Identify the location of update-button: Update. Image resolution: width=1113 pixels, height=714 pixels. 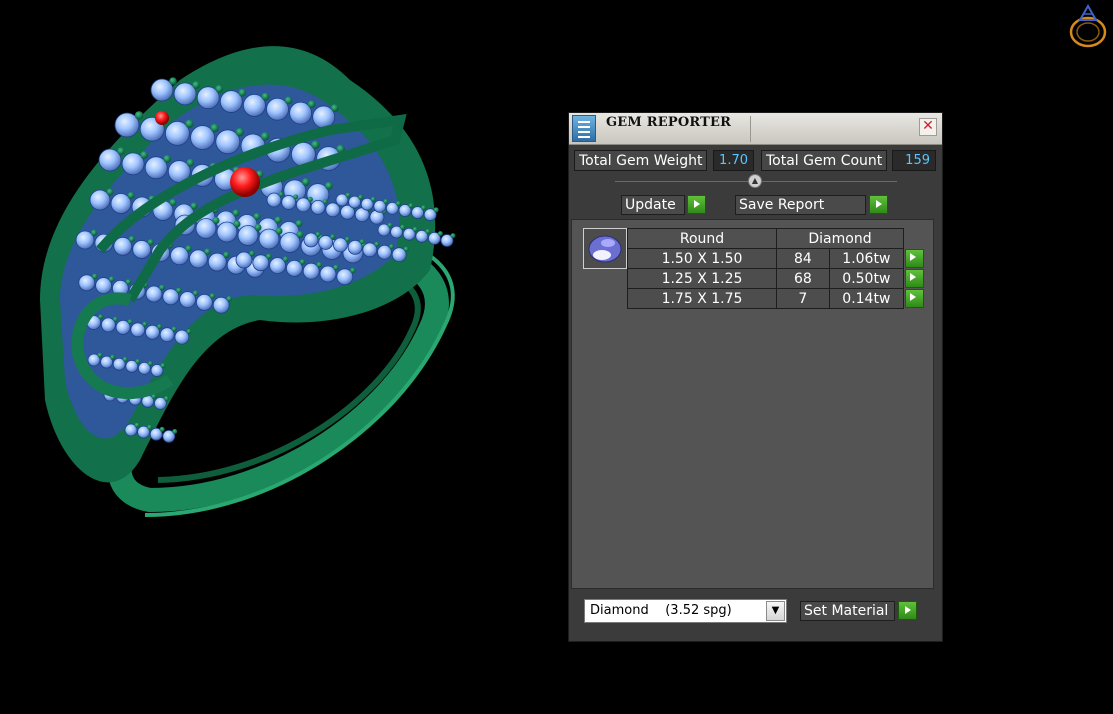
(653, 205).